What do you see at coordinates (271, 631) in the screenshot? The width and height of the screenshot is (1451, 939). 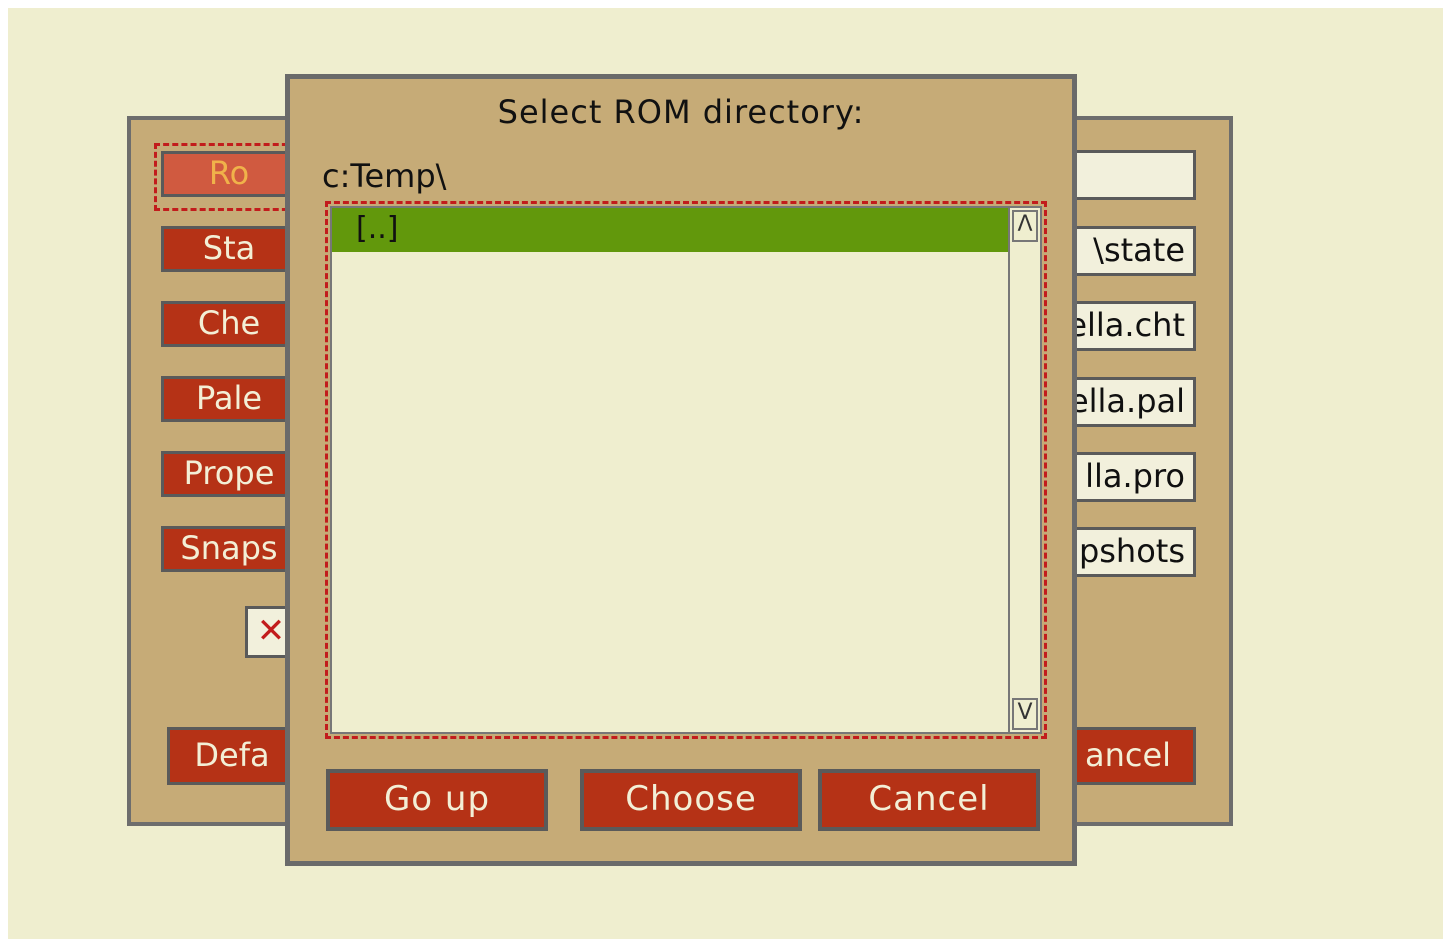 I see `checkbox-mark: ✕` at bounding box center [271, 631].